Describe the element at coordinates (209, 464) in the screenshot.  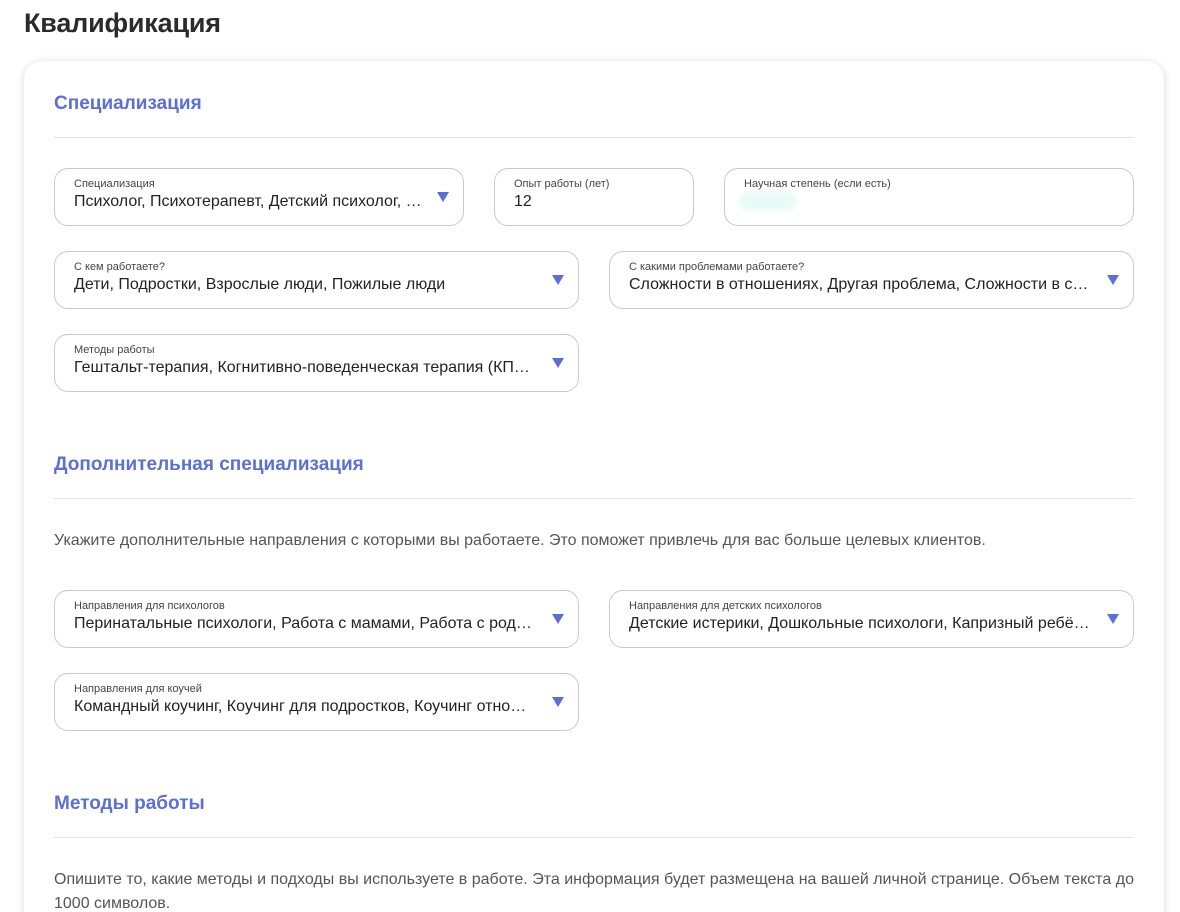
I see `section-title-additional: Дополнительная специализация` at that location.